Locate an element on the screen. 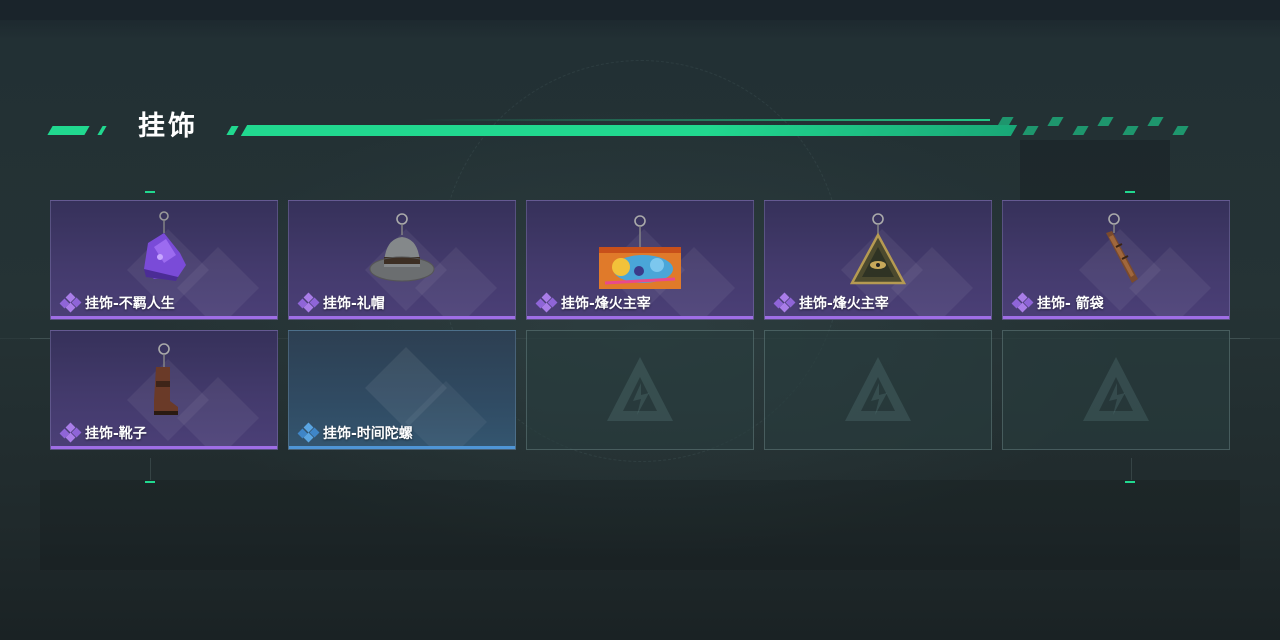 The height and width of the screenshot is (640, 1280). charm-card: 挂饰-不羁人生 is located at coordinates (164, 260).